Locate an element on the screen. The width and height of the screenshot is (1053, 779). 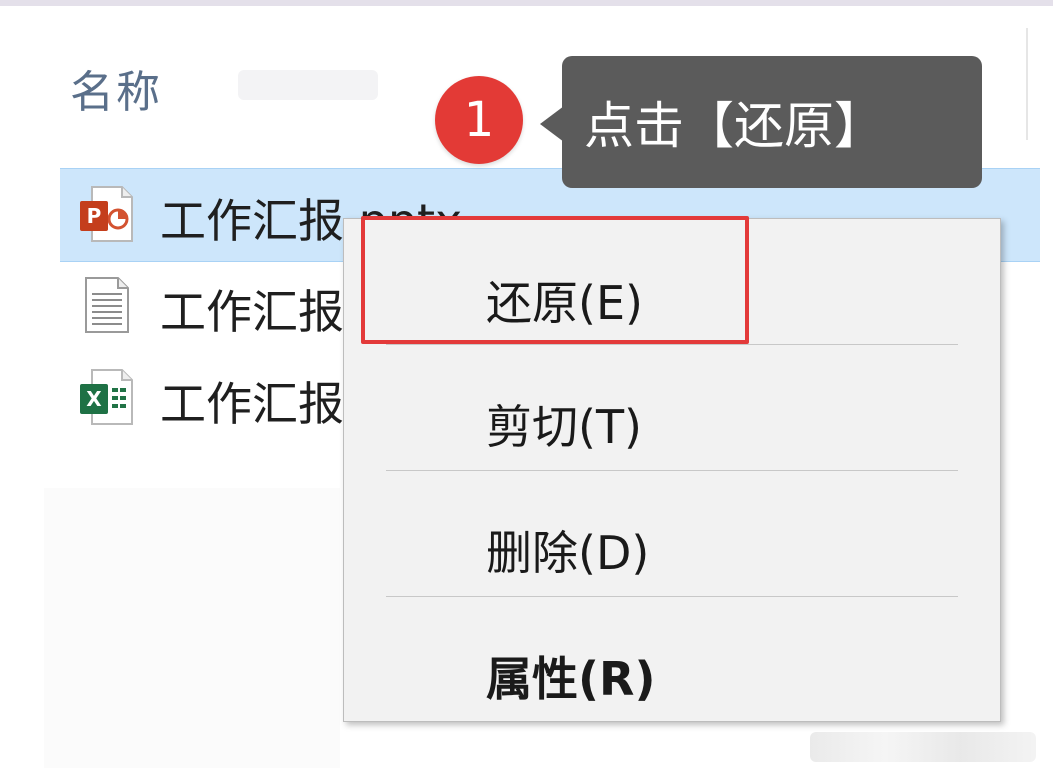
name-column-header: 名称 is located at coordinates (116, 88).